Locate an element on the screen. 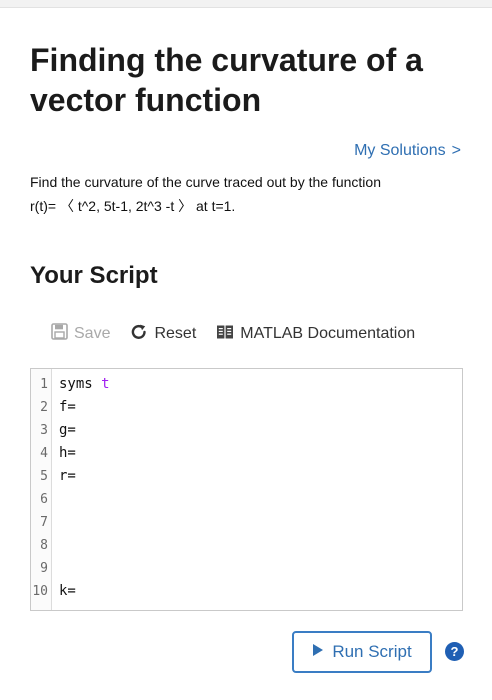 The width and height of the screenshot is (492, 700). code-text: h= is located at coordinates (67, 453).